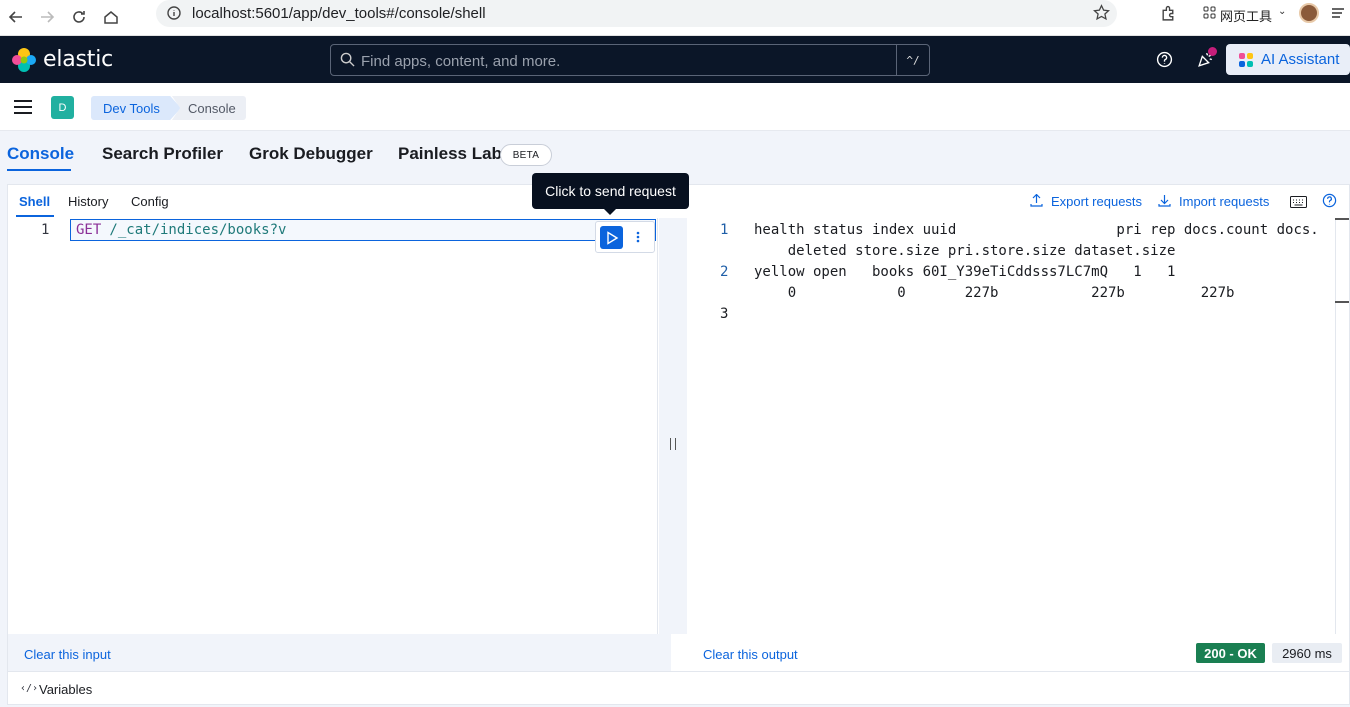  Describe the element at coordinates (1329, 203) in the screenshot. I see `console-help-icon` at that location.